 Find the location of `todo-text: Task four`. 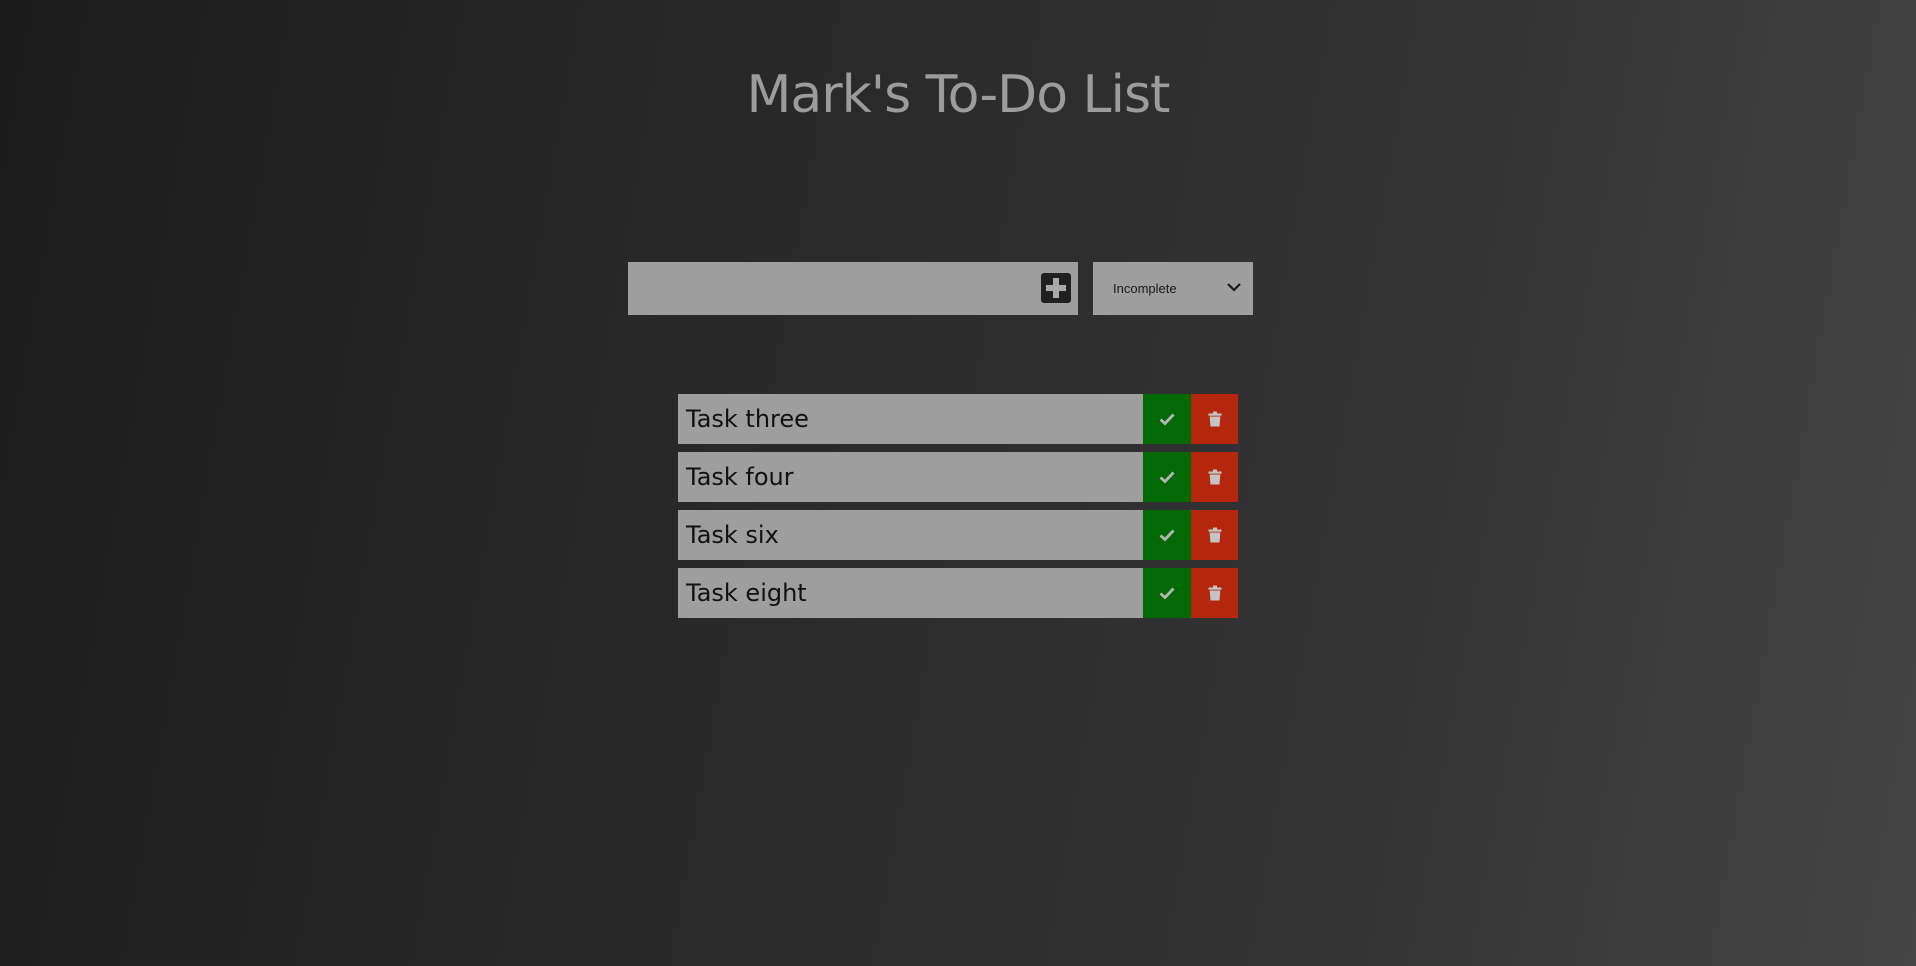

todo-text: Task four is located at coordinates (740, 477).